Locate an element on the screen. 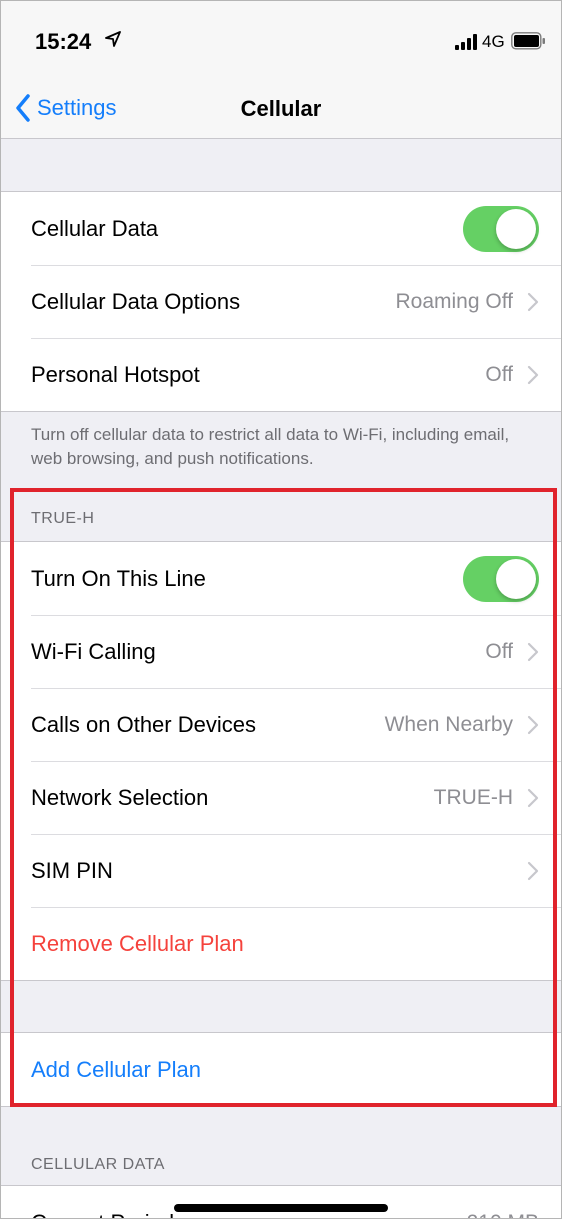 This screenshot has height=1219, width=562. signal-icon is located at coordinates (466, 42).